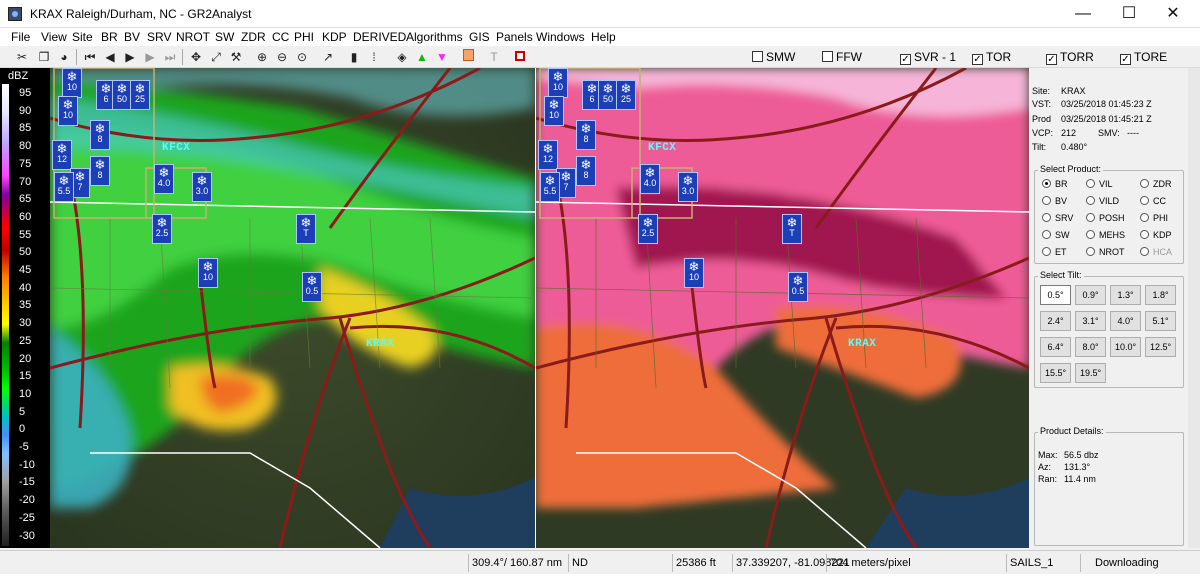 Image resolution: width=1200 pixels, height=578 pixels. Describe the element at coordinates (626, 95) in the screenshot. I see `winter-report-marker: ❄ 25` at that location.